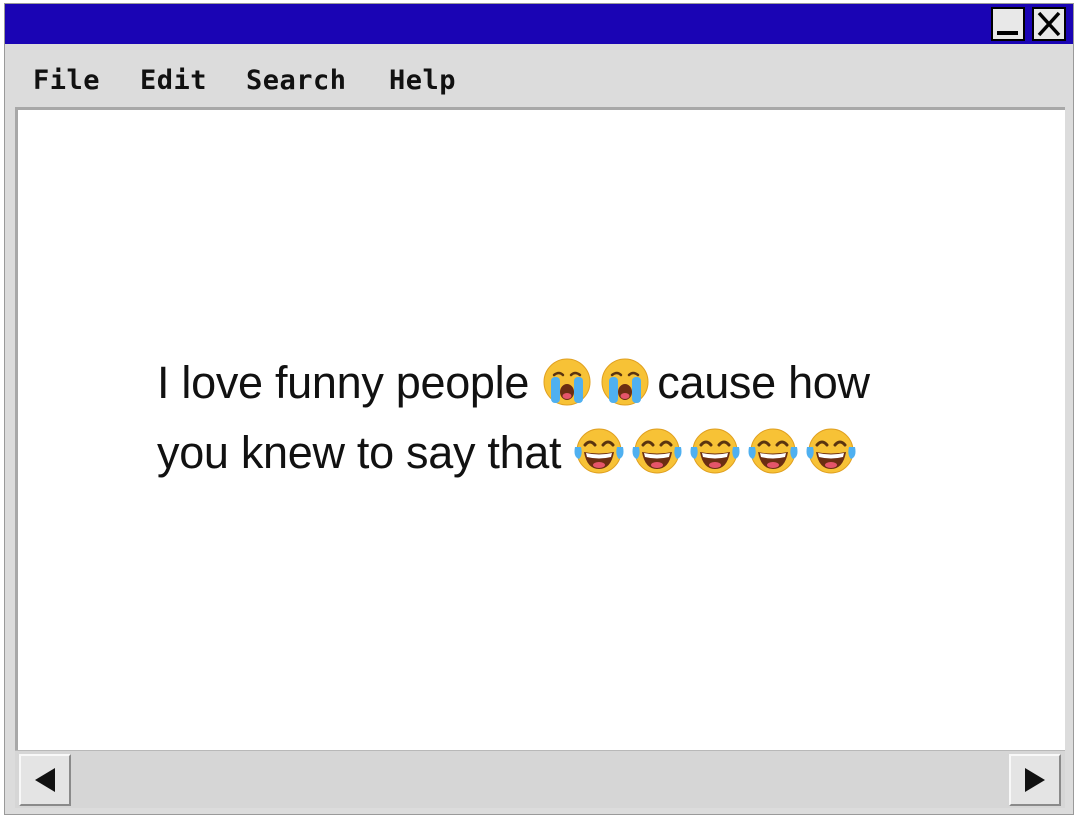  I want to click on minimize-icon, so click(1007, 33).